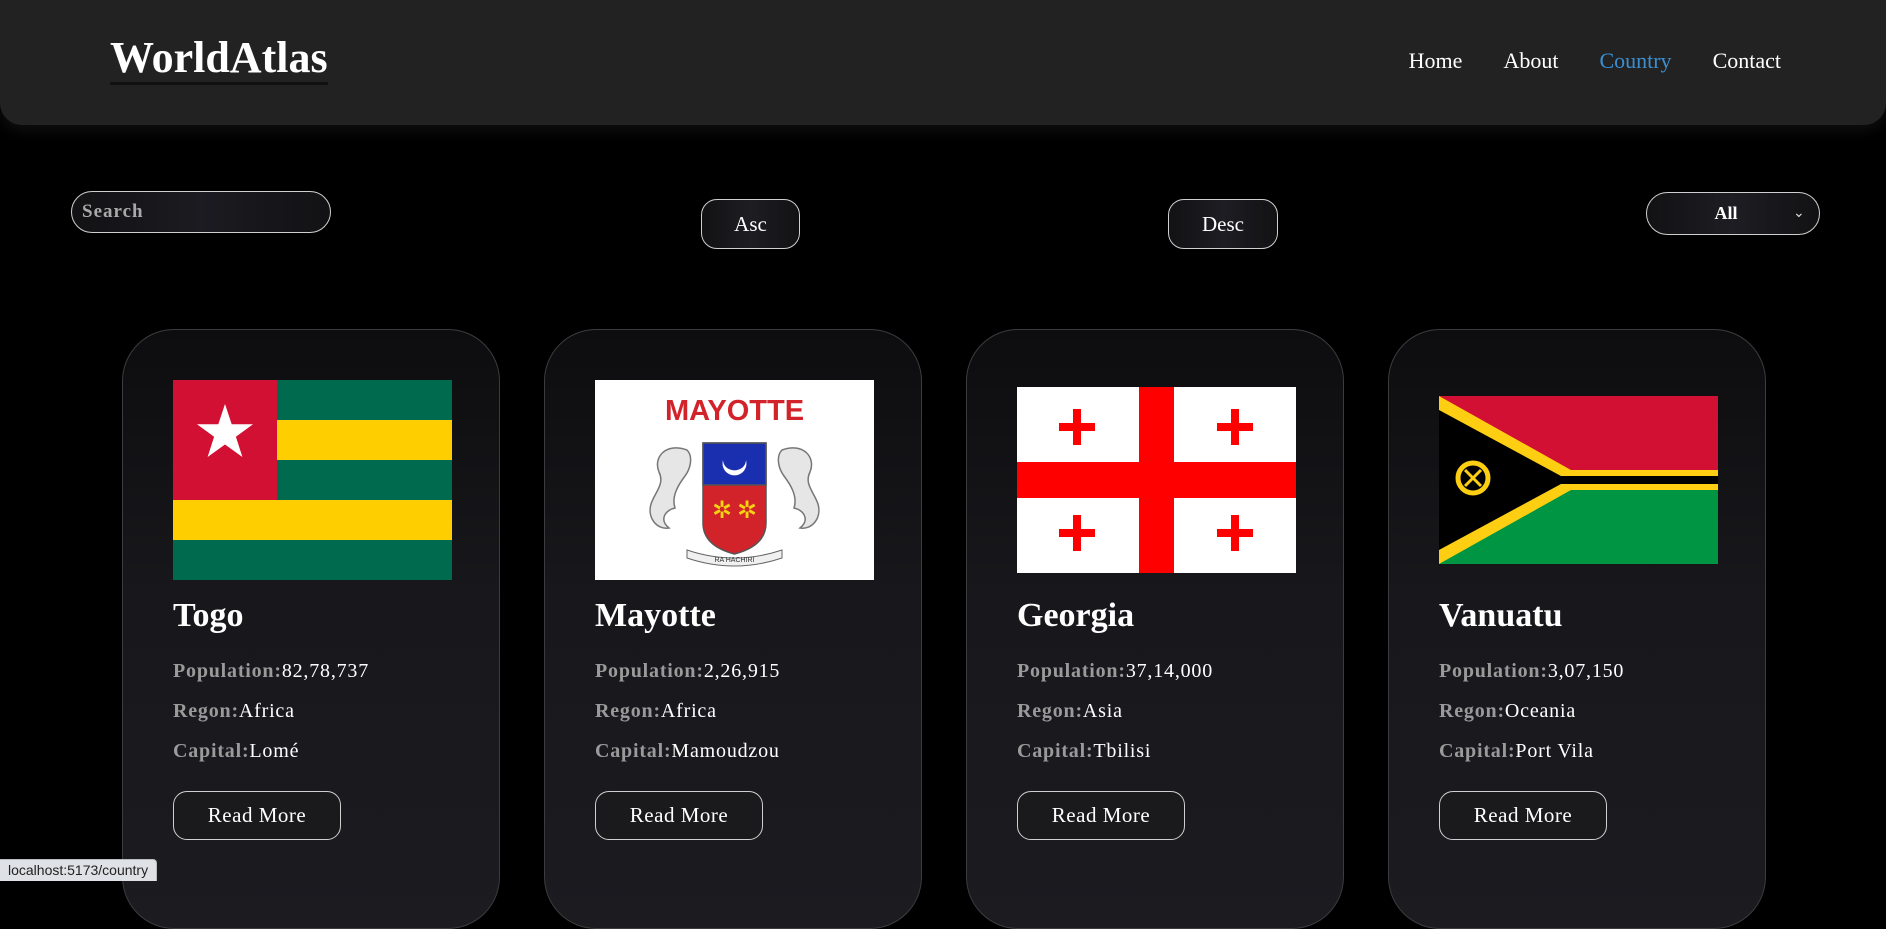  What do you see at coordinates (1554, 751) in the screenshot?
I see `capital-value: Port Vila` at bounding box center [1554, 751].